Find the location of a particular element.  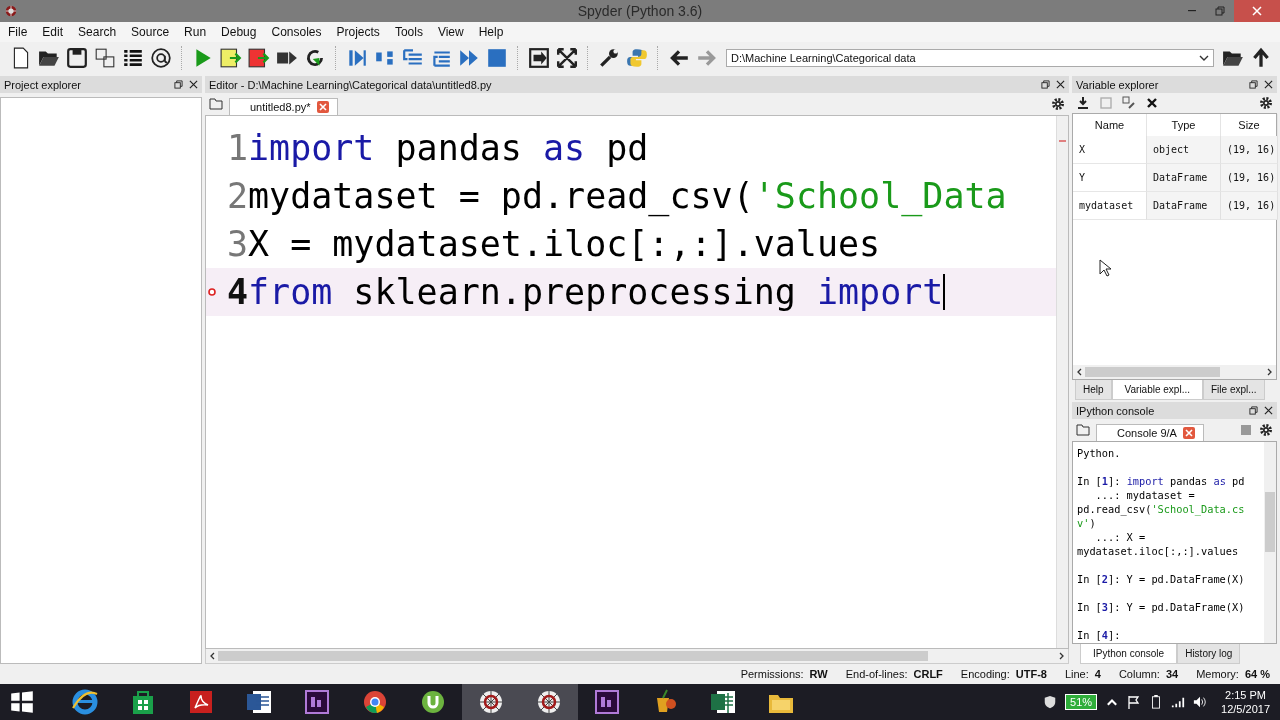

run-cell-advance-icon is located at coordinates (259, 58).